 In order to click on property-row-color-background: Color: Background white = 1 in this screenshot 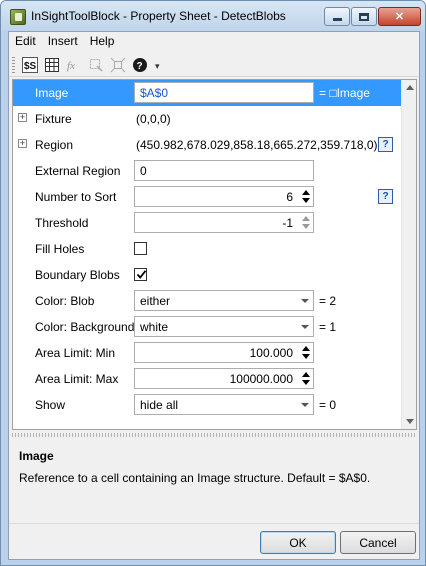, I will do `click(207, 327)`.